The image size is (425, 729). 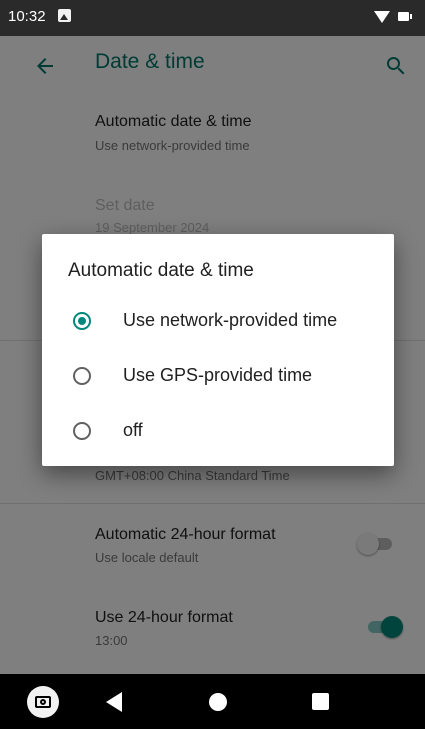 What do you see at coordinates (133, 430) in the screenshot?
I see `option-label: off` at bounding box center [133, 430].